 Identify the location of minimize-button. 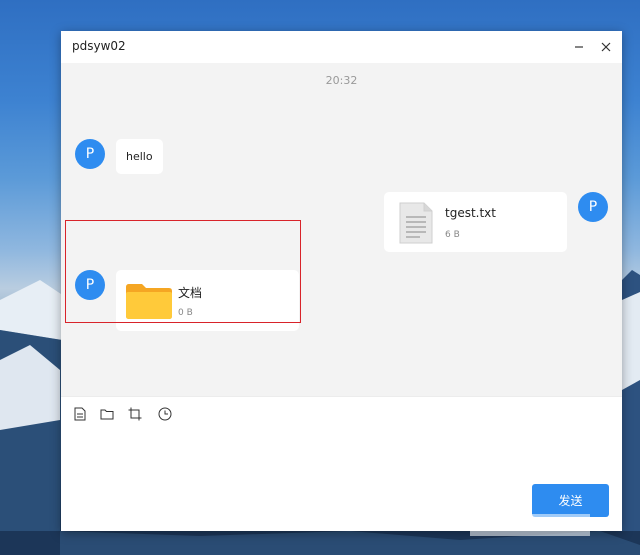
(579, 47).